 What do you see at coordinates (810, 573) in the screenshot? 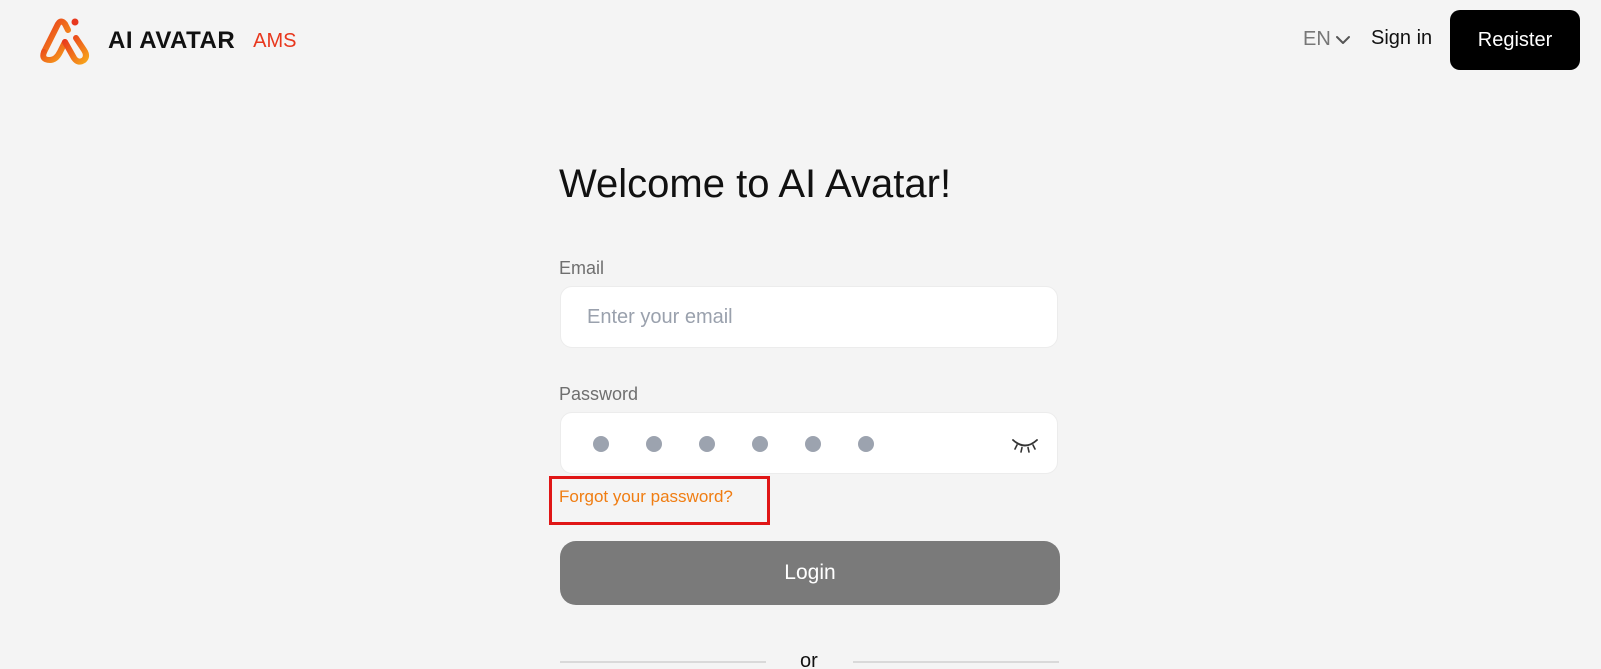
I see `login-button: Login` at bounding box center [810, 573].